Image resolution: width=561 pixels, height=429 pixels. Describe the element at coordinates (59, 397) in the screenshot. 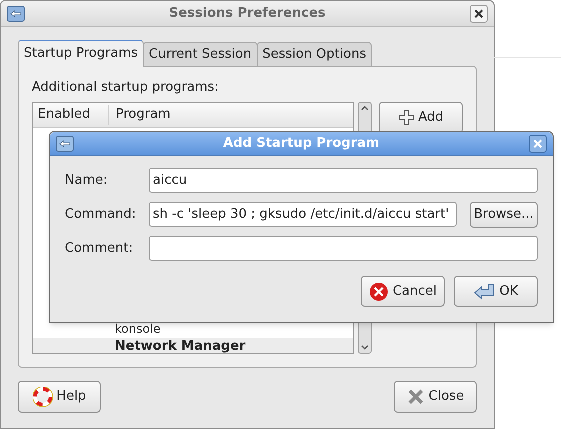

I see `help-button: Help` at that location.